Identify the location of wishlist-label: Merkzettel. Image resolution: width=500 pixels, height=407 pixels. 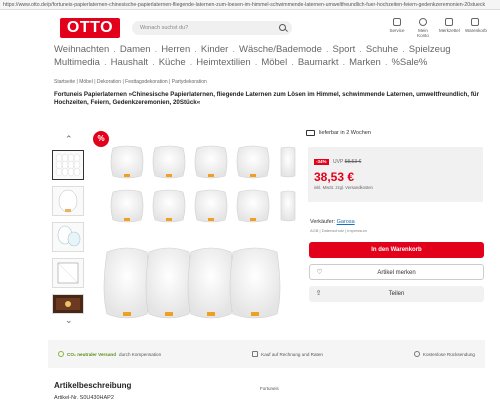
(449, 30).